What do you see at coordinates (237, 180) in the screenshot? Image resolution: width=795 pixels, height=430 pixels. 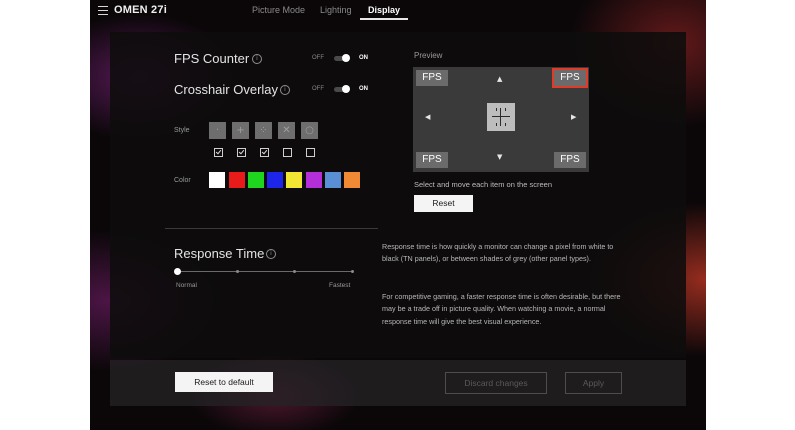 I see `color-swatch-red` at bounding box center [237, 180].